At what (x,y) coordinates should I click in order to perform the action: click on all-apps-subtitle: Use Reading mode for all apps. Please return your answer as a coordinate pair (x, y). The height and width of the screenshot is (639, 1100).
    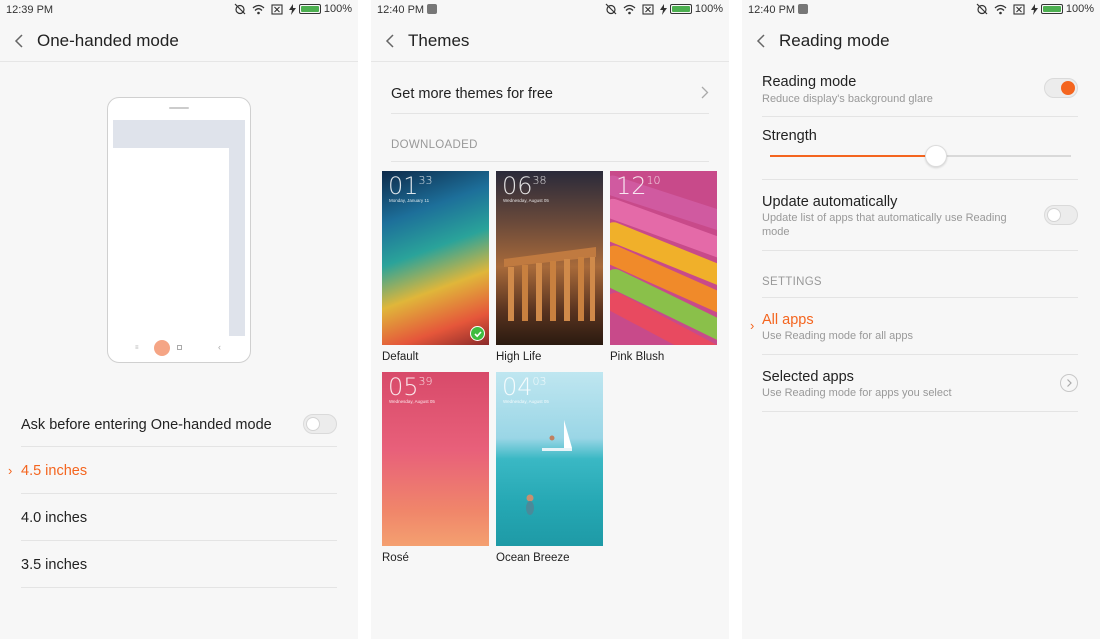
    Looking at the image, I should click on (838, 336).